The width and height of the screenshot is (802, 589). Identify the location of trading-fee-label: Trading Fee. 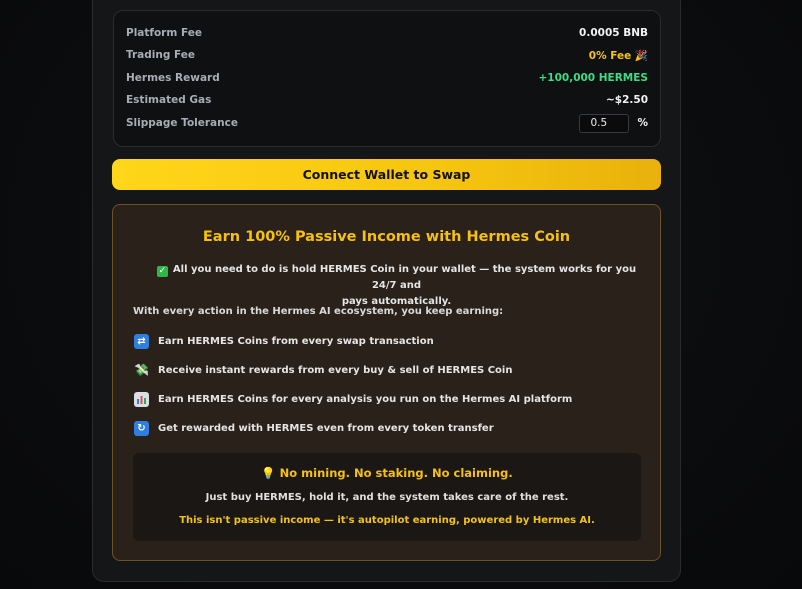
(161, 55).